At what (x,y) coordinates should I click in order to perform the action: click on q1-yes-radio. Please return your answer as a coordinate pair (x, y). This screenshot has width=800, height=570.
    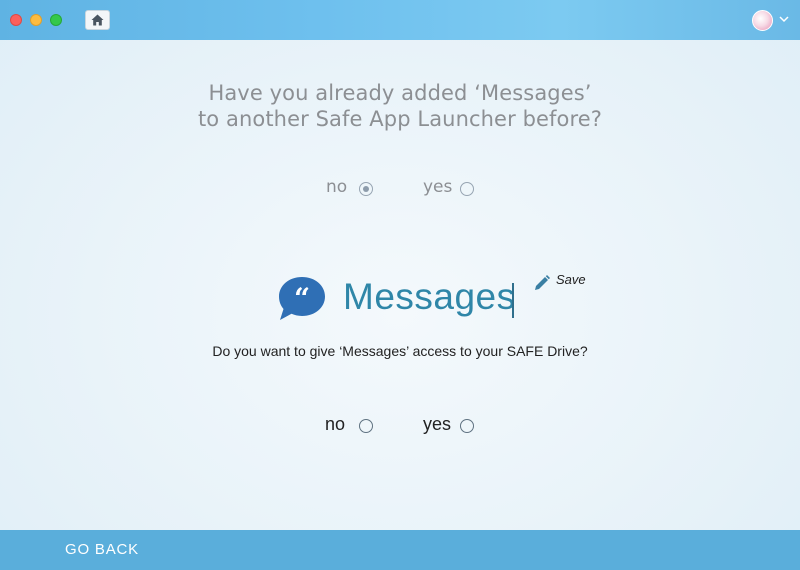
    Looking at the image, I should click on (467, 189).